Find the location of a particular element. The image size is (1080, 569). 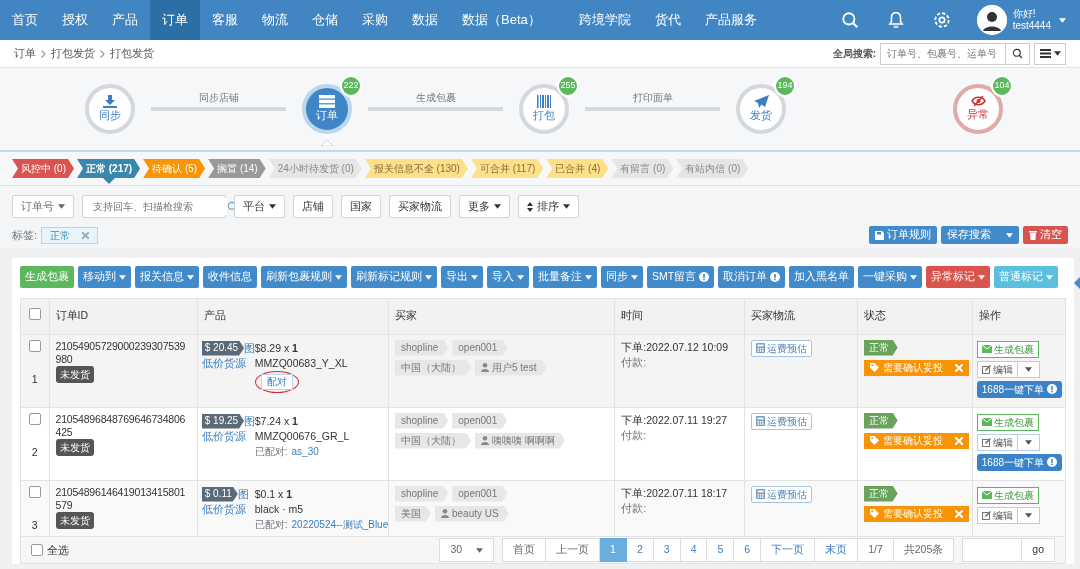

nav-tab: 订单 is located at coordinates (175, 20).